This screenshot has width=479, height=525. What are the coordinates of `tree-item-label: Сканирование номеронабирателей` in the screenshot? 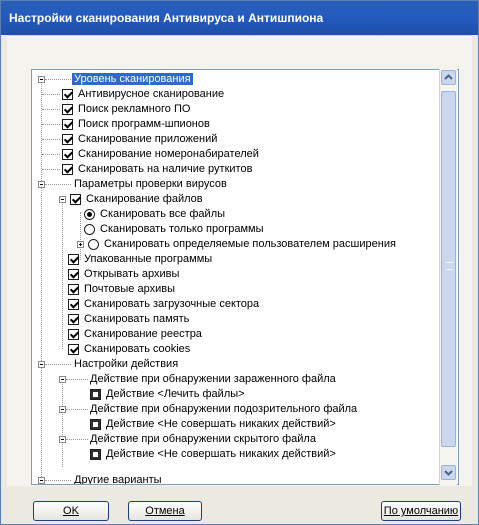 It's located at (168, 154).